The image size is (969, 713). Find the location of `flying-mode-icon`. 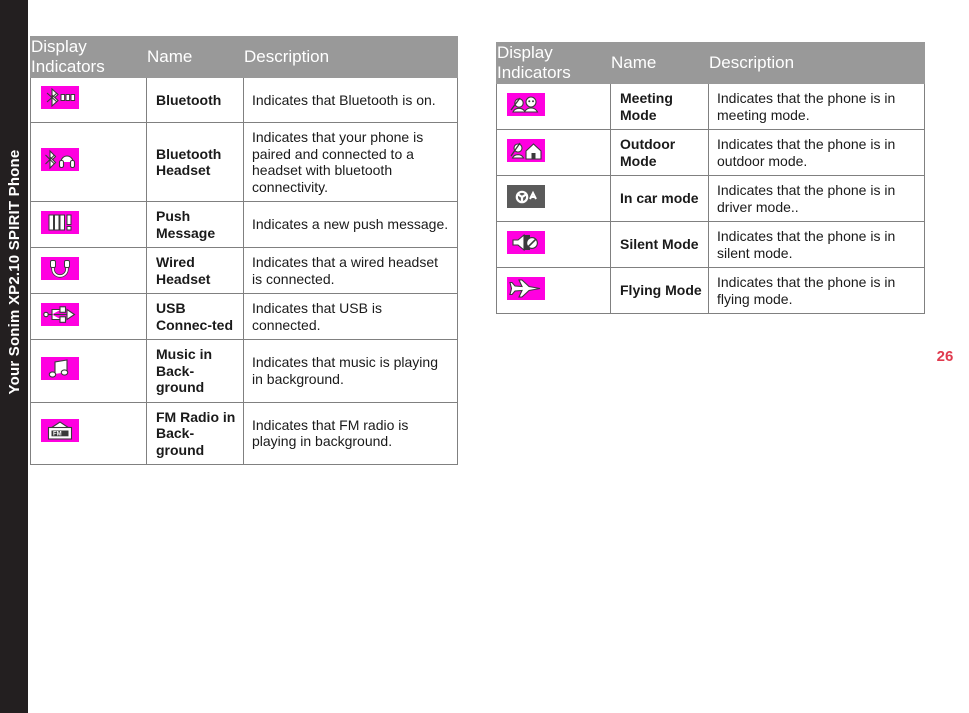

flying-mode-icon is located at coordinates (526, 288).